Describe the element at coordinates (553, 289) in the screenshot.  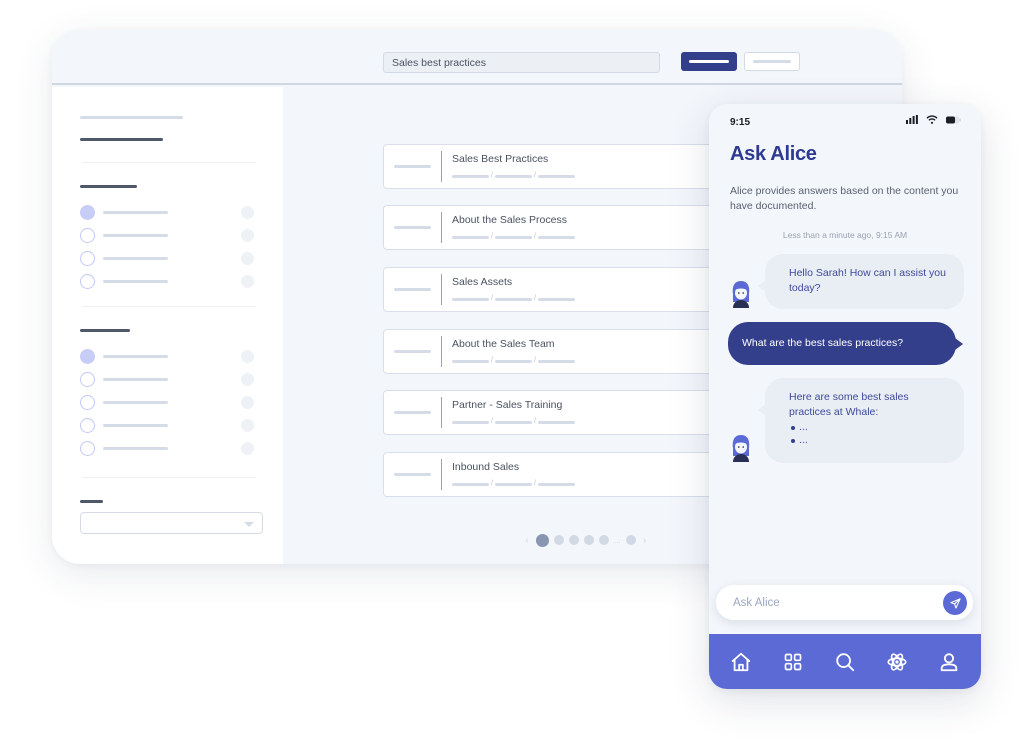
I see `result-card: Sales Assets / /` at that location.